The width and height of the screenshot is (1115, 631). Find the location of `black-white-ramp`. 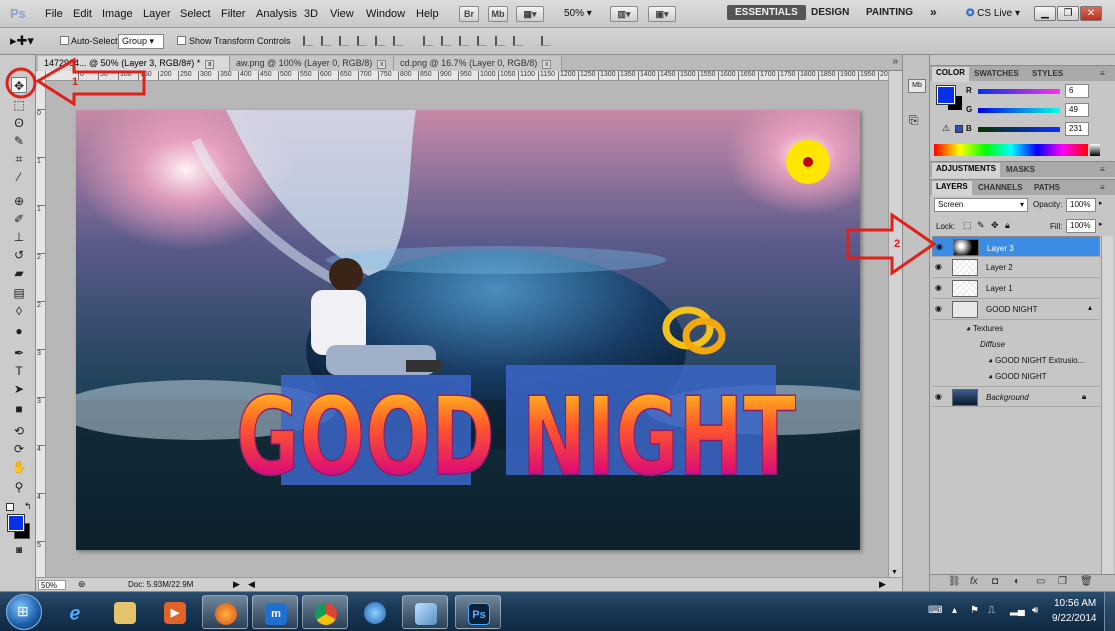

black-white-ramp is located at coordinates (1095, 150).